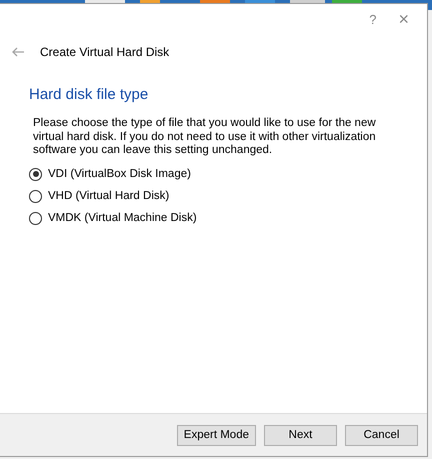 The width and height of the screenshot is (432, 459). I want to click on expert-mode-button: Expert Mode, so click(216, 435).